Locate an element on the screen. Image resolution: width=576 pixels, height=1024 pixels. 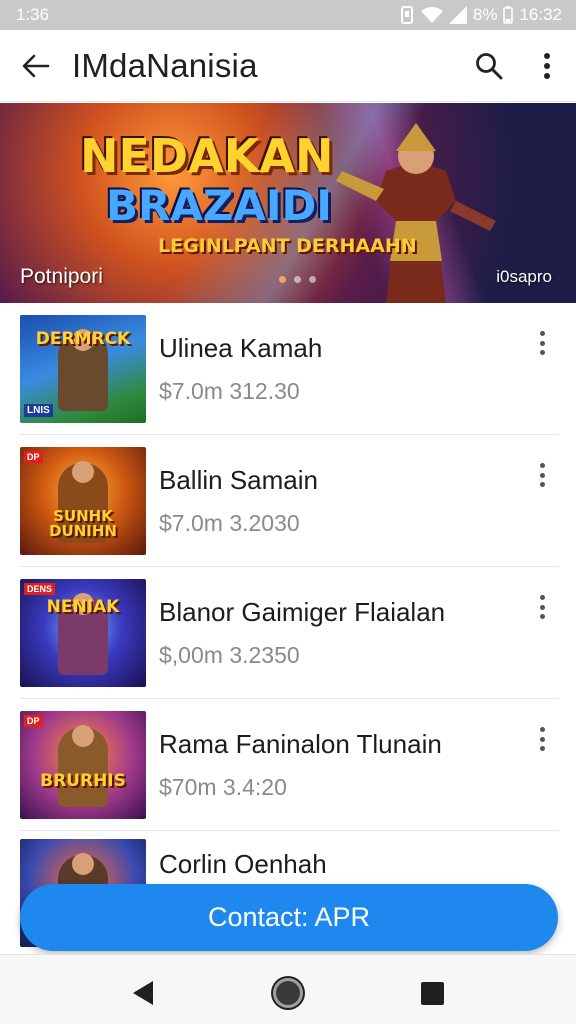
system-nav-bar is located at coordinates (288, 989).